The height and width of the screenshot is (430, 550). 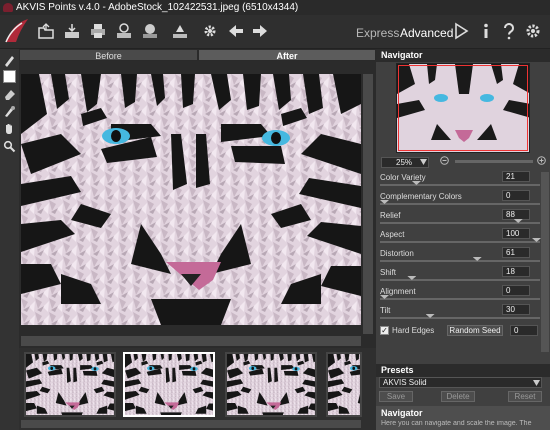 I want to click on hand-icon, so click(x=9, y=128).